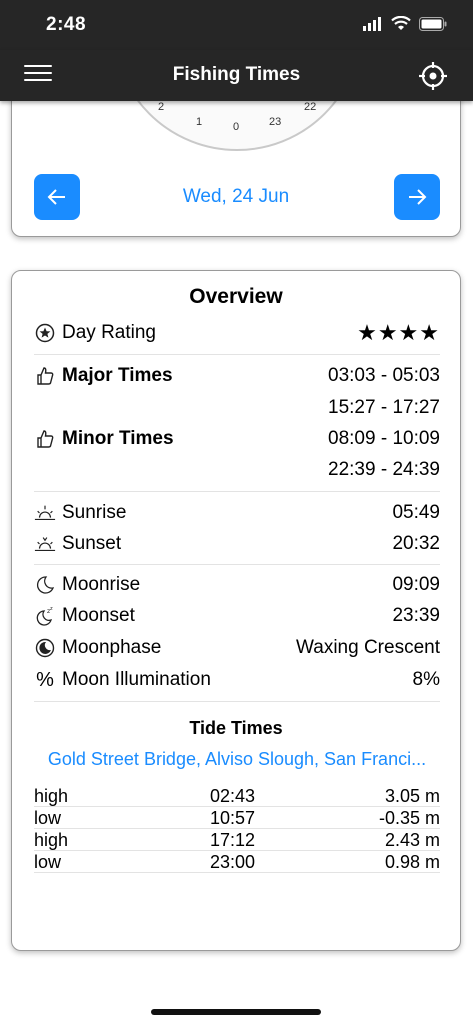  I want to click on home-indicator, so click(236, 1012).